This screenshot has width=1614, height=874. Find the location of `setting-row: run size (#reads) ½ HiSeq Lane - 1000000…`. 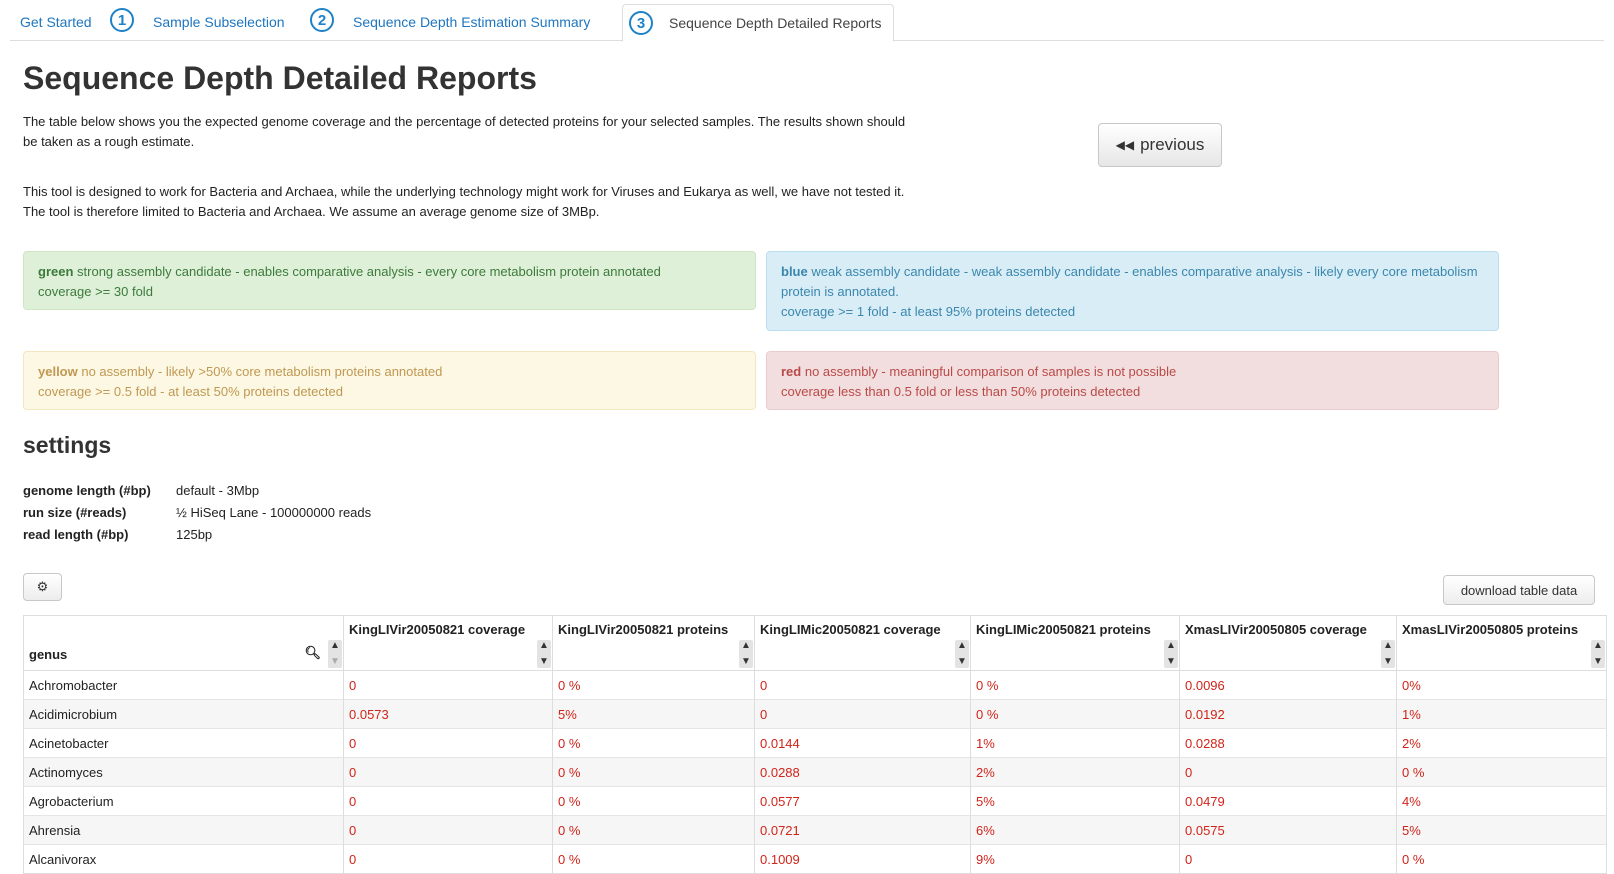

setting-row: run size (#reads) ½ HiSeq Lane - 1000000… is located at coordinates (197, 512).